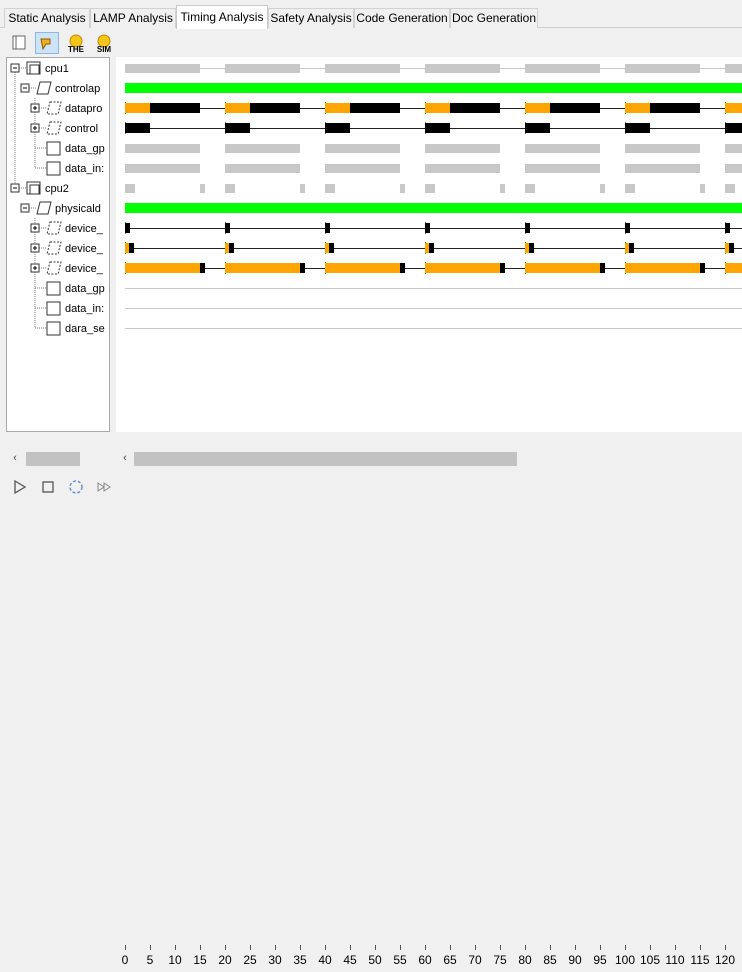  I want to click on axis-tick-label: 75, so click(500, 960).